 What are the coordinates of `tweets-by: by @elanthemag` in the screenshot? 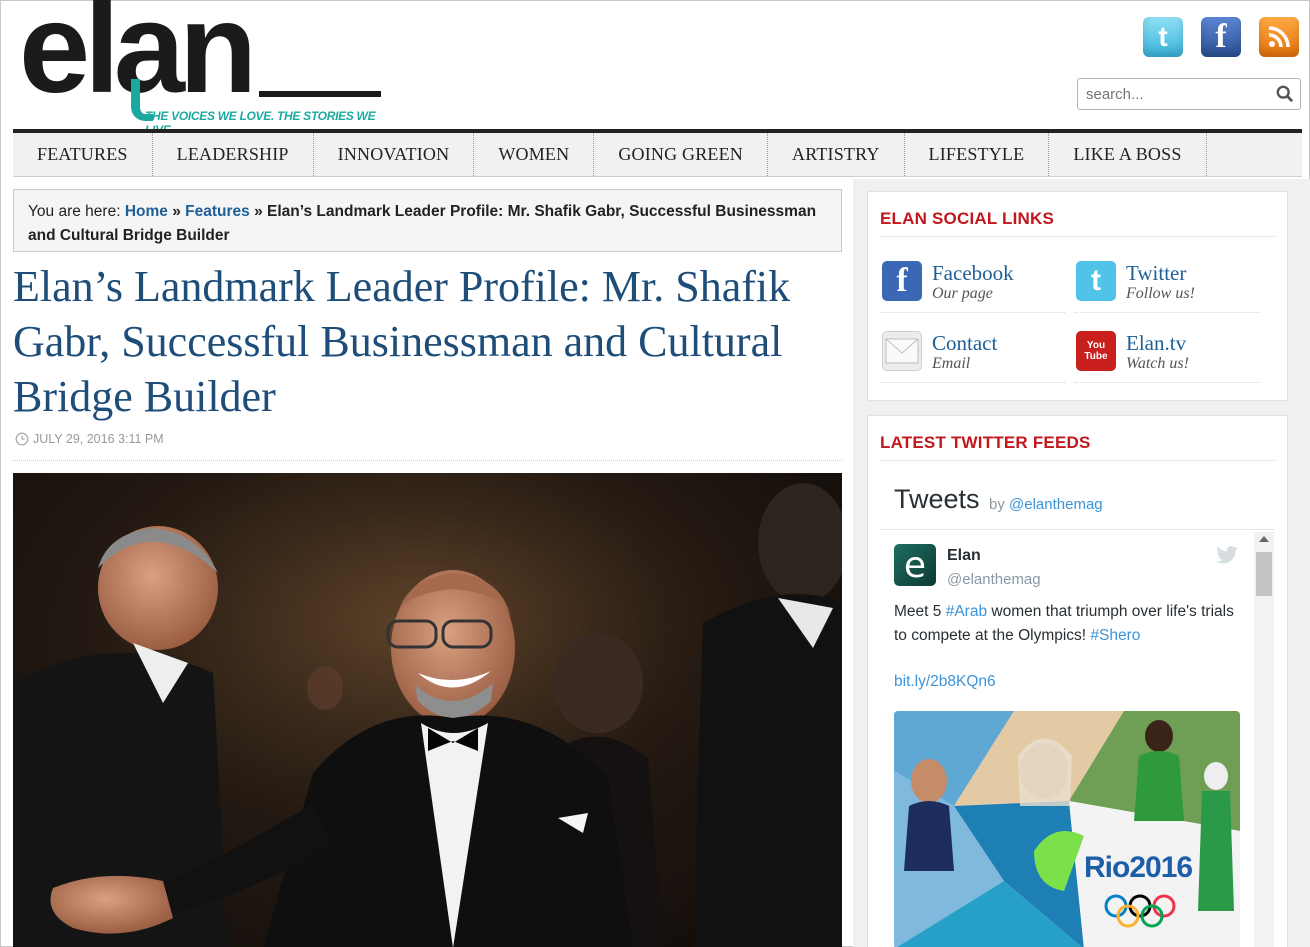 It's located at (1046, 504).